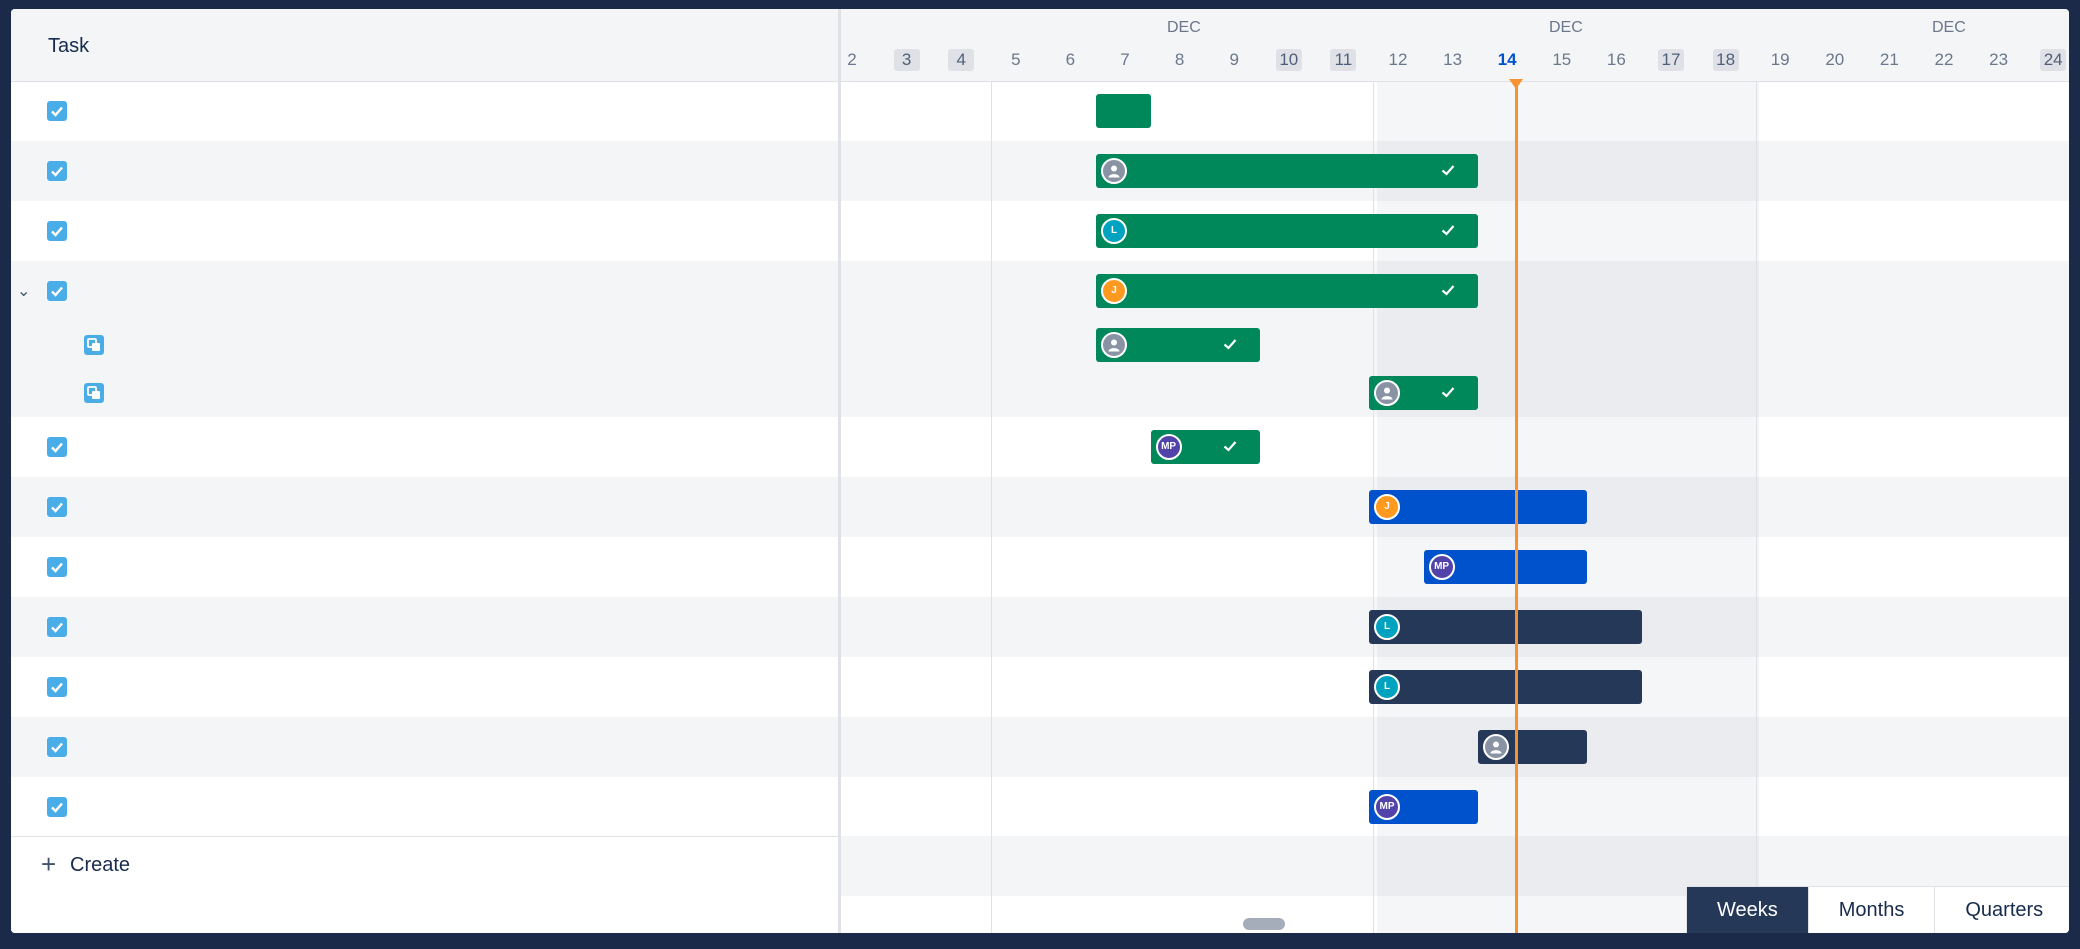  I want to click on day-label: 4, so click(961, 60).